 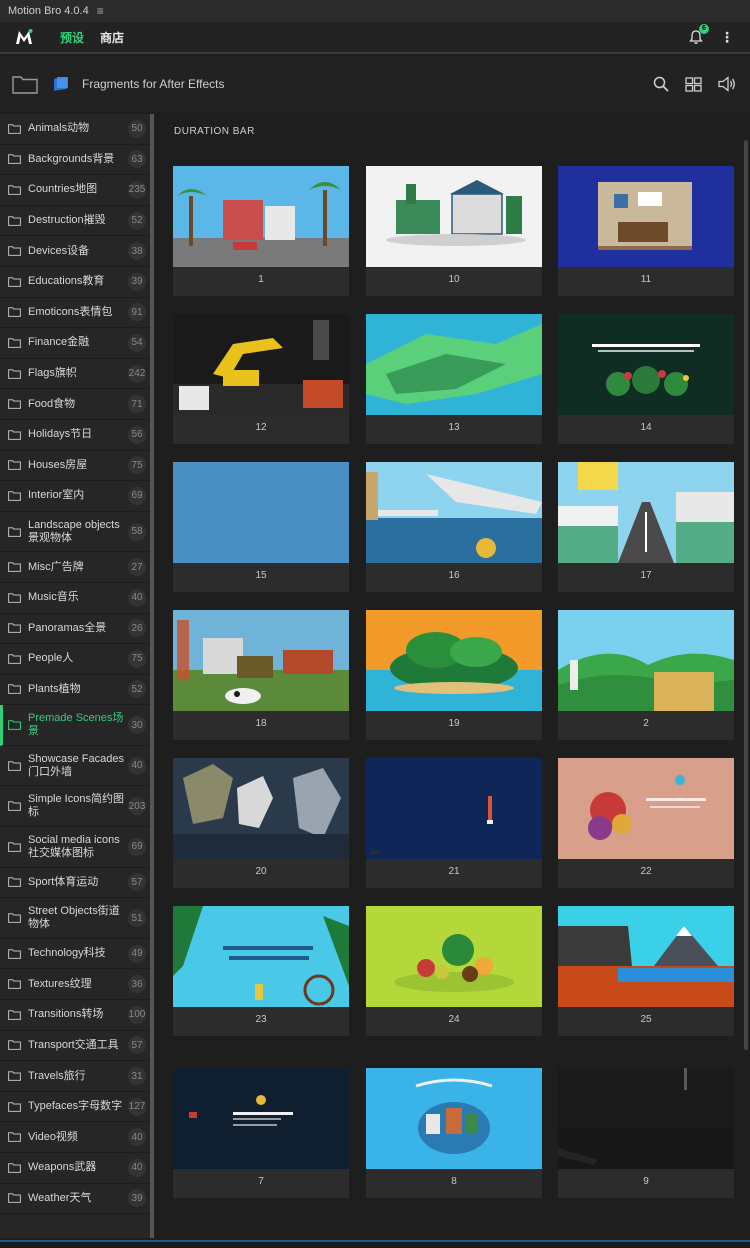 What do you see at coordinates (75, 1137) in the screenshot?
I see `sidebar-item: Video视频 40` at bounding box center [75, 1137].